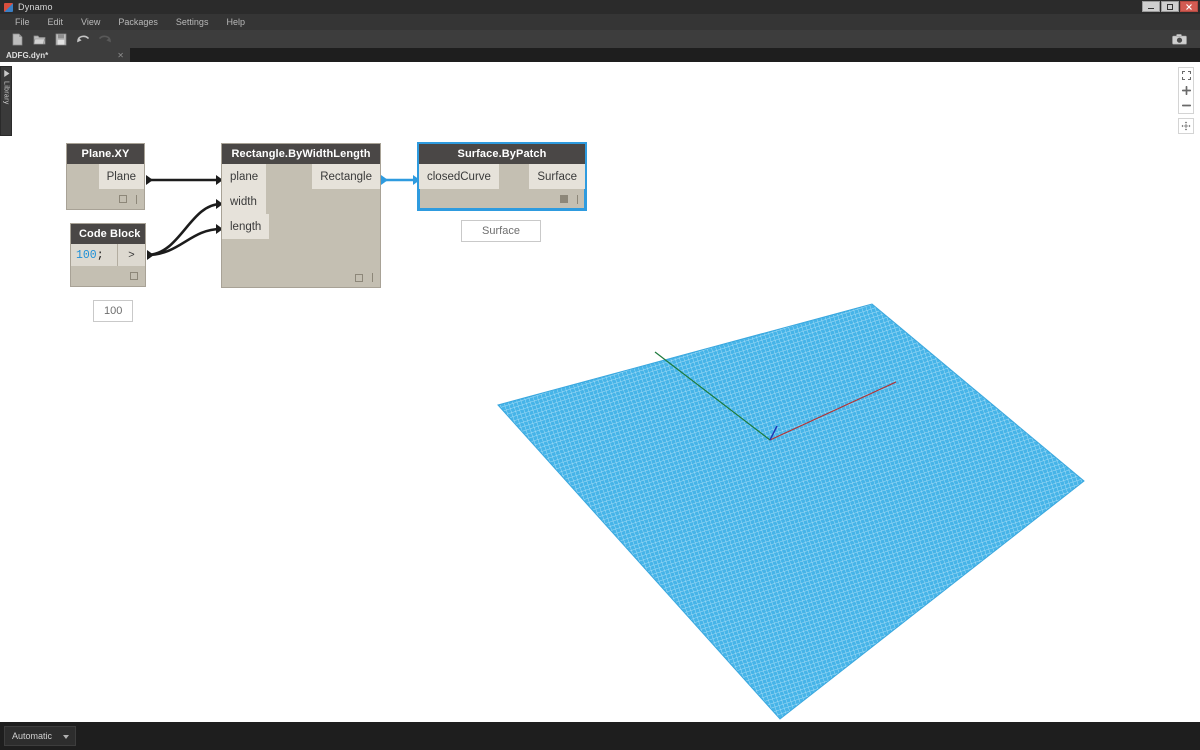 This screenshot has height=750, width=1200. I want to click on node-code-block: Code Block 100; >, so click(108, 255).